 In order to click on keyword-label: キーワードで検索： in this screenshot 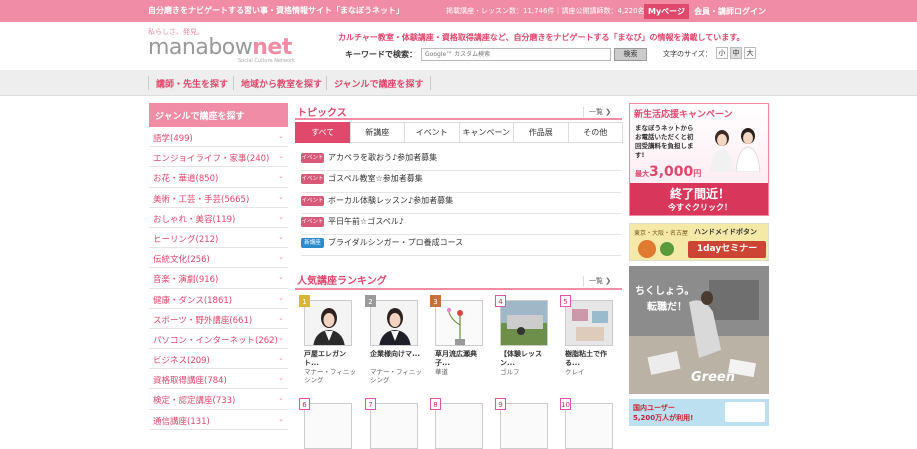, I will do `click(381, 54)`.